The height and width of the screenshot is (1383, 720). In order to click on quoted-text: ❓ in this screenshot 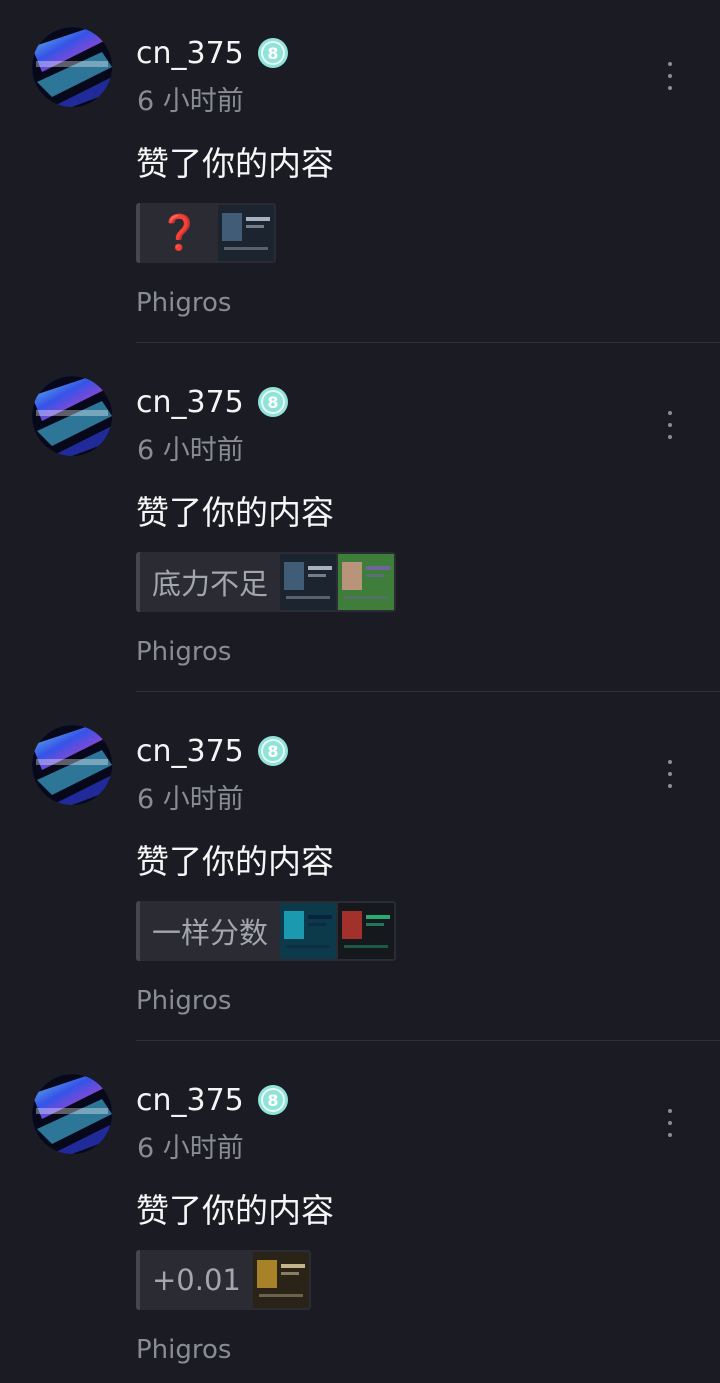, I will do `click(179, 233)`.